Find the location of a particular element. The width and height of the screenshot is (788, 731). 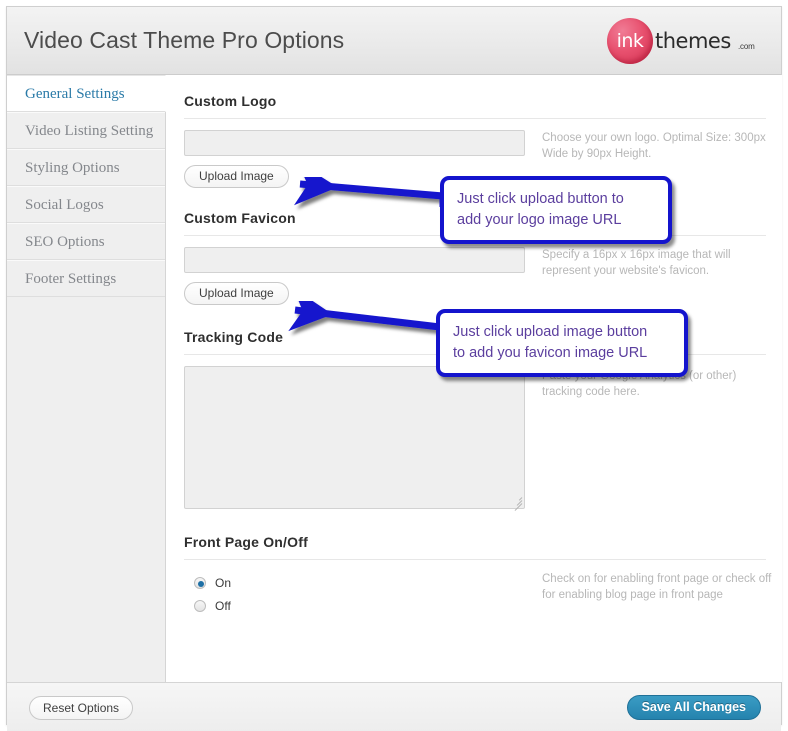

sidebar-item-label: SEO Options is located at coordinates (65, 242).